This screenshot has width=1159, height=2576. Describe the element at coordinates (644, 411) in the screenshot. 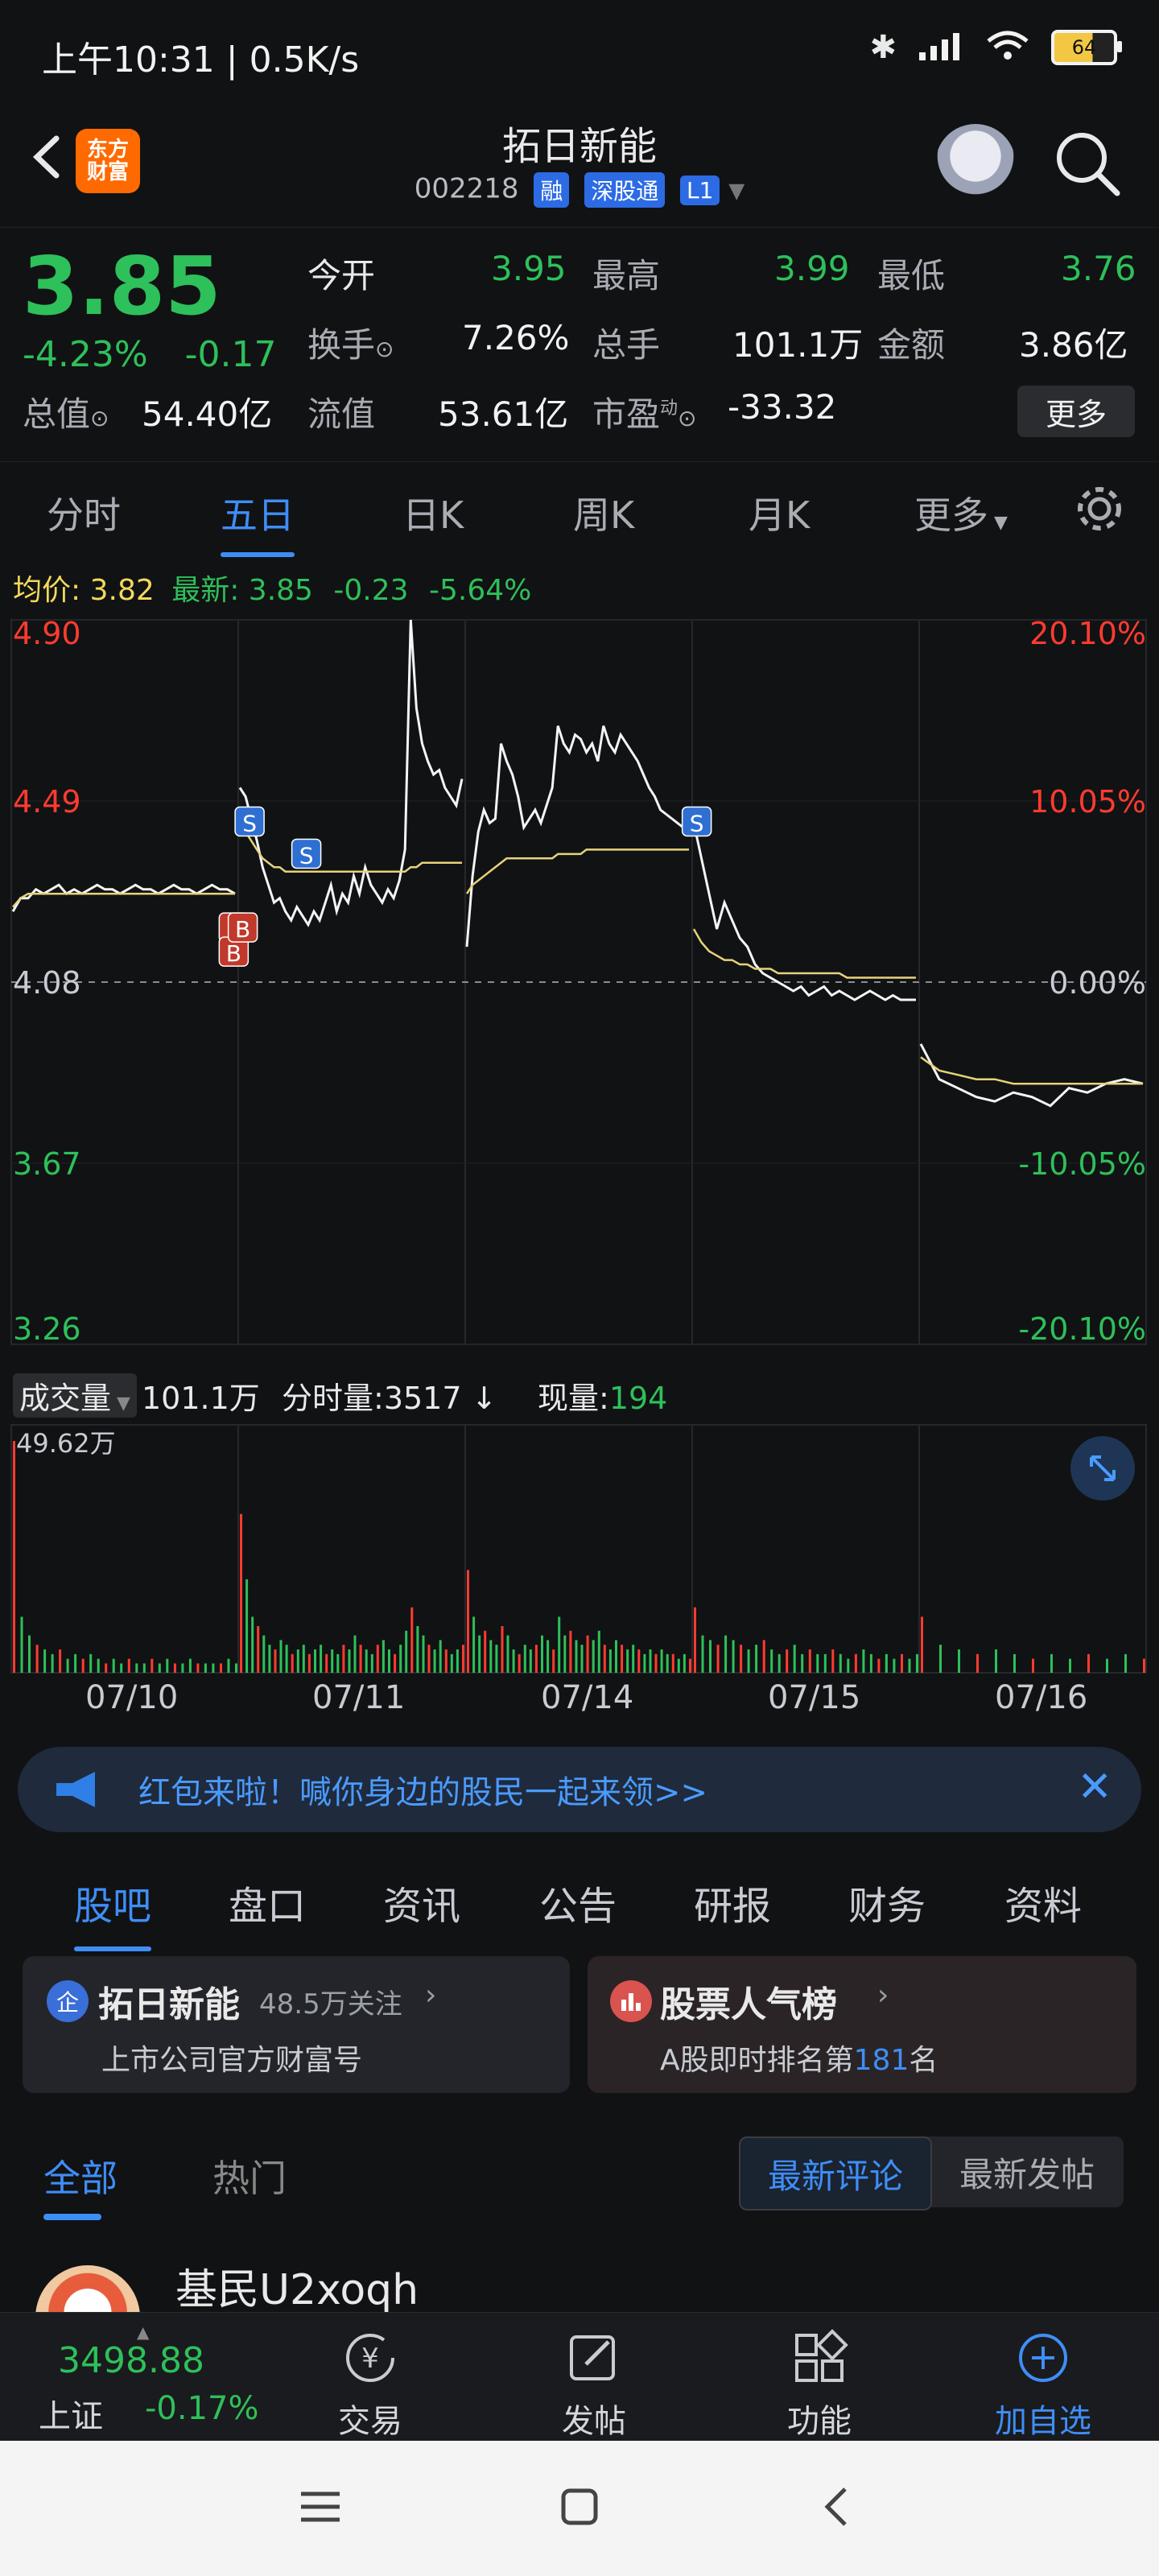

I see `pe-label: 市盈动⊙` at that location.